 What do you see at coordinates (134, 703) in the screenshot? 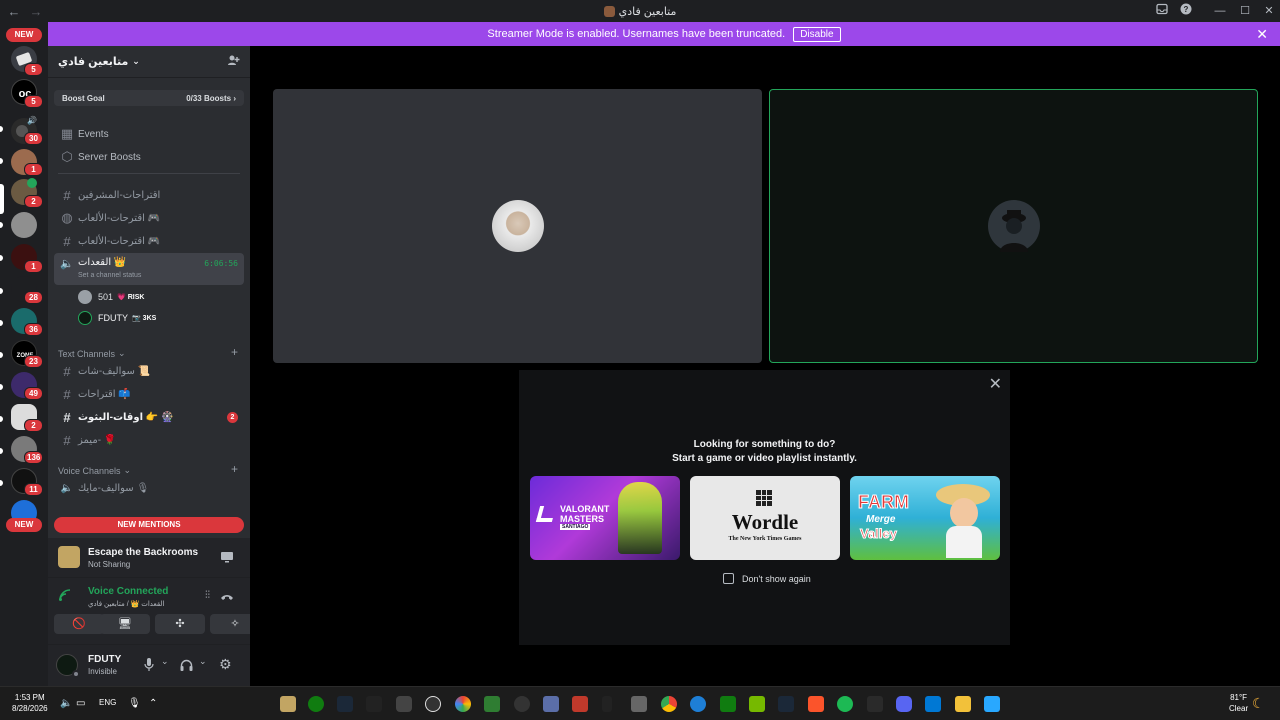
I see `microphone-icon: 🎙` at bounding box center [134, 703].